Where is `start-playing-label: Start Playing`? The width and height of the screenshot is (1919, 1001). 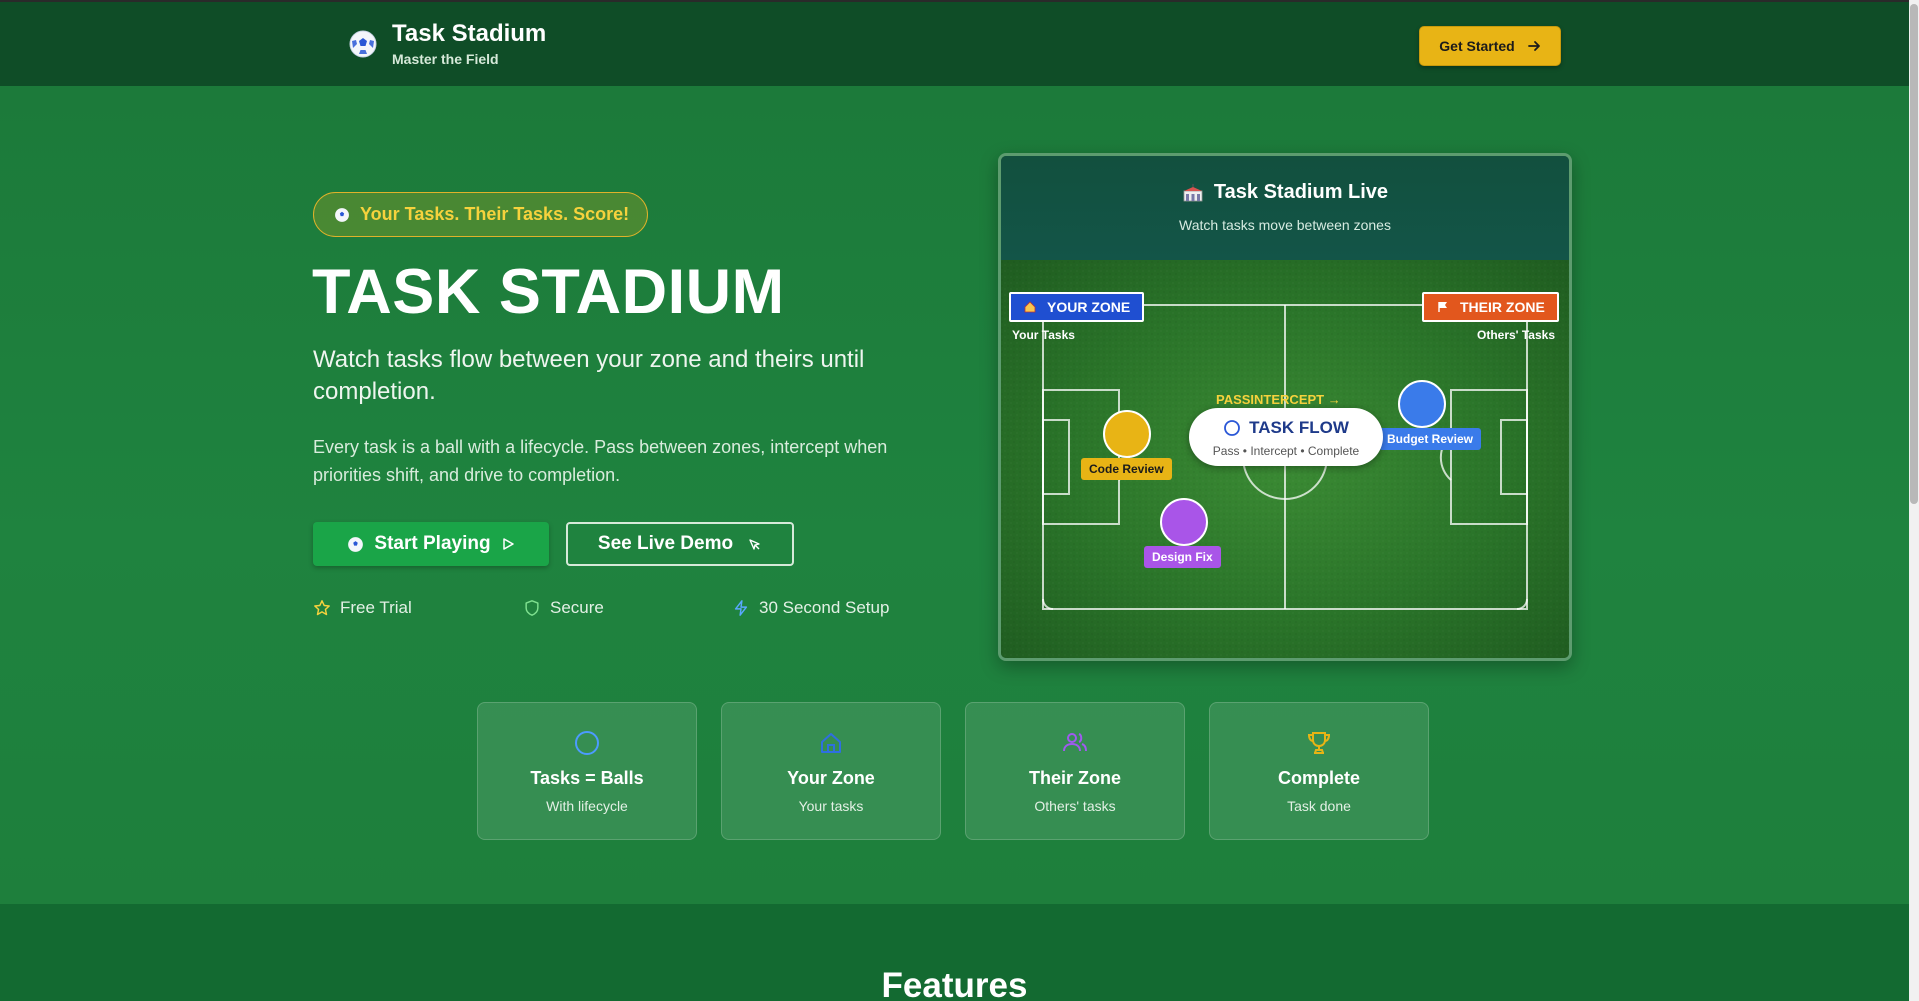 start-playing-label: Start Playing is located at coordinates (432, 543).